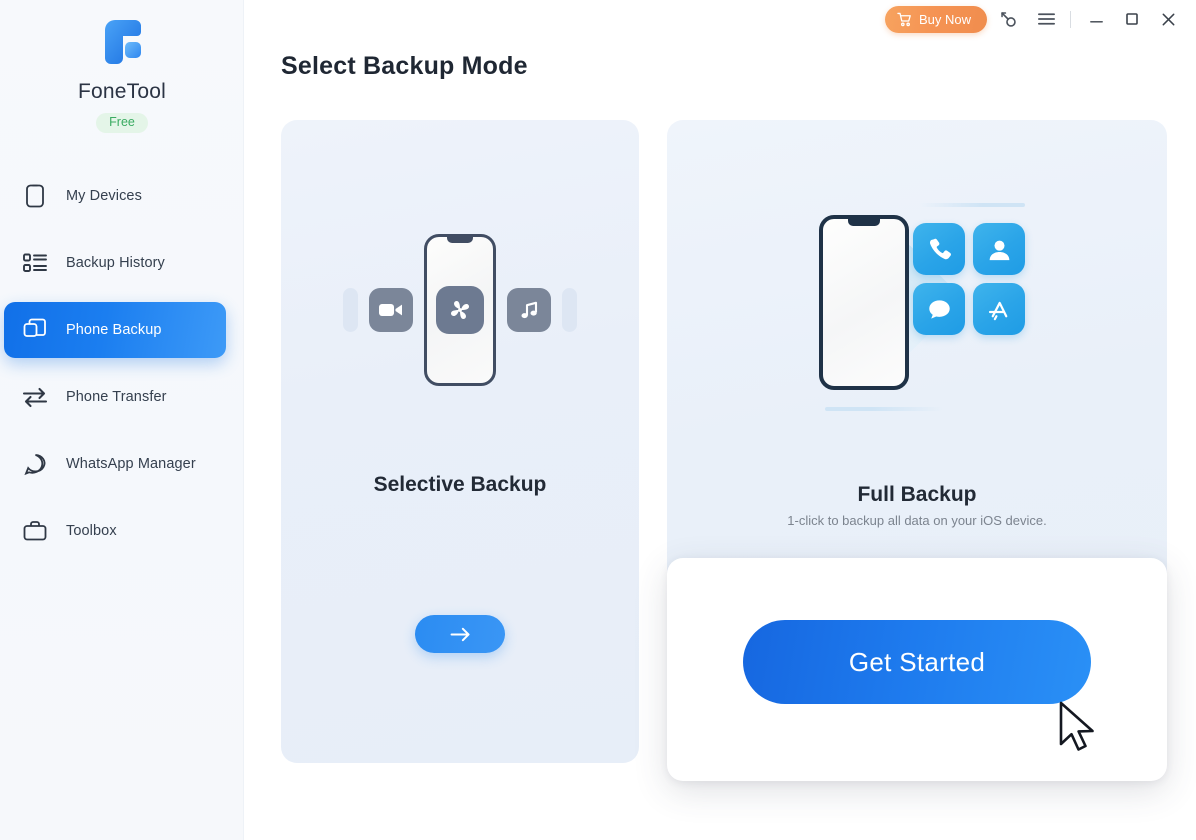 The height and width of the screenshot is (840, 1196). What do you see at coordinates (91, 531) in the screenshot?
I see `sidebar-item-label: Toolbox` at bounding box center [91, 531].